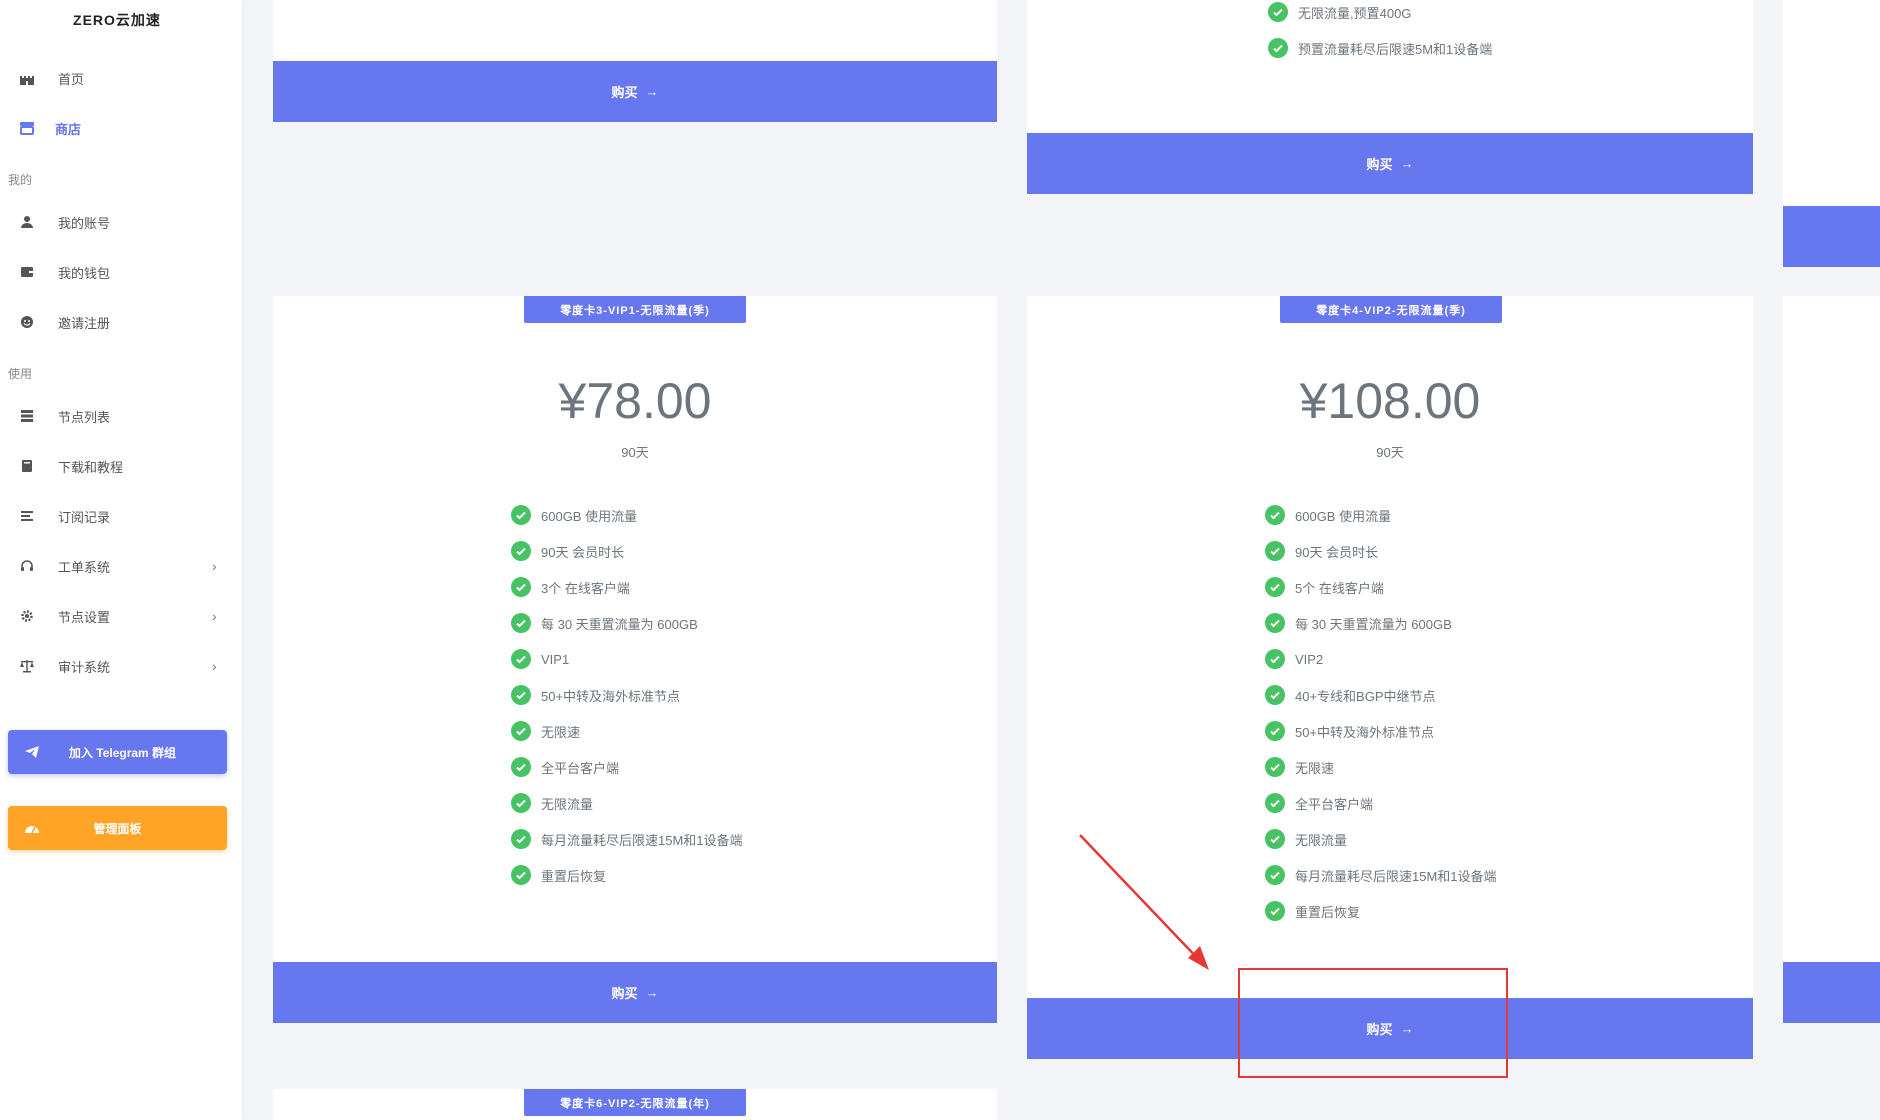  Describe the element at coordinates (27, 128) in the screenshot. I see `store-icon` at that location.